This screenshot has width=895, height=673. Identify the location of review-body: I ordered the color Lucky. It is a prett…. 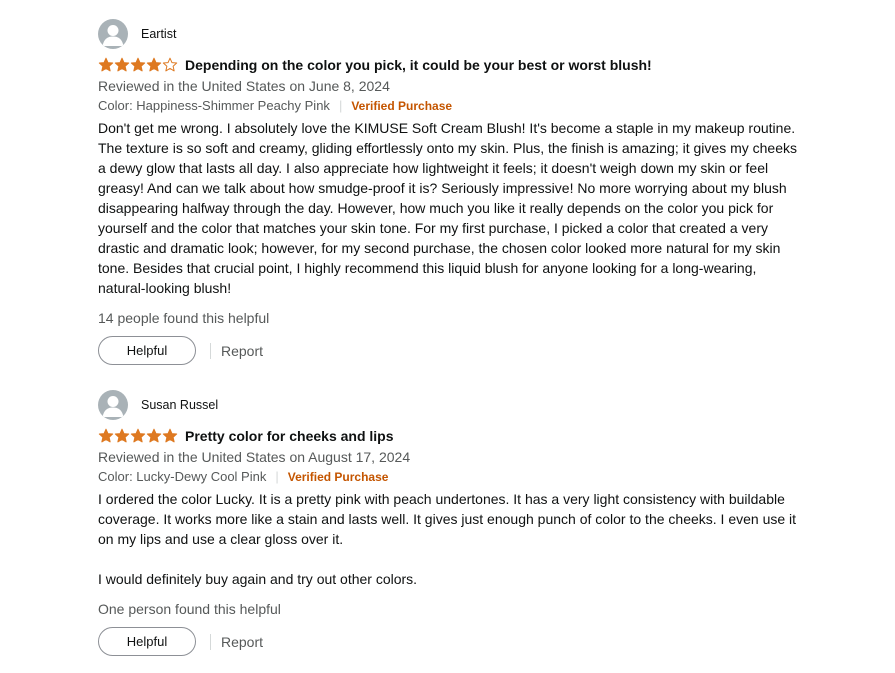
(448, 539).